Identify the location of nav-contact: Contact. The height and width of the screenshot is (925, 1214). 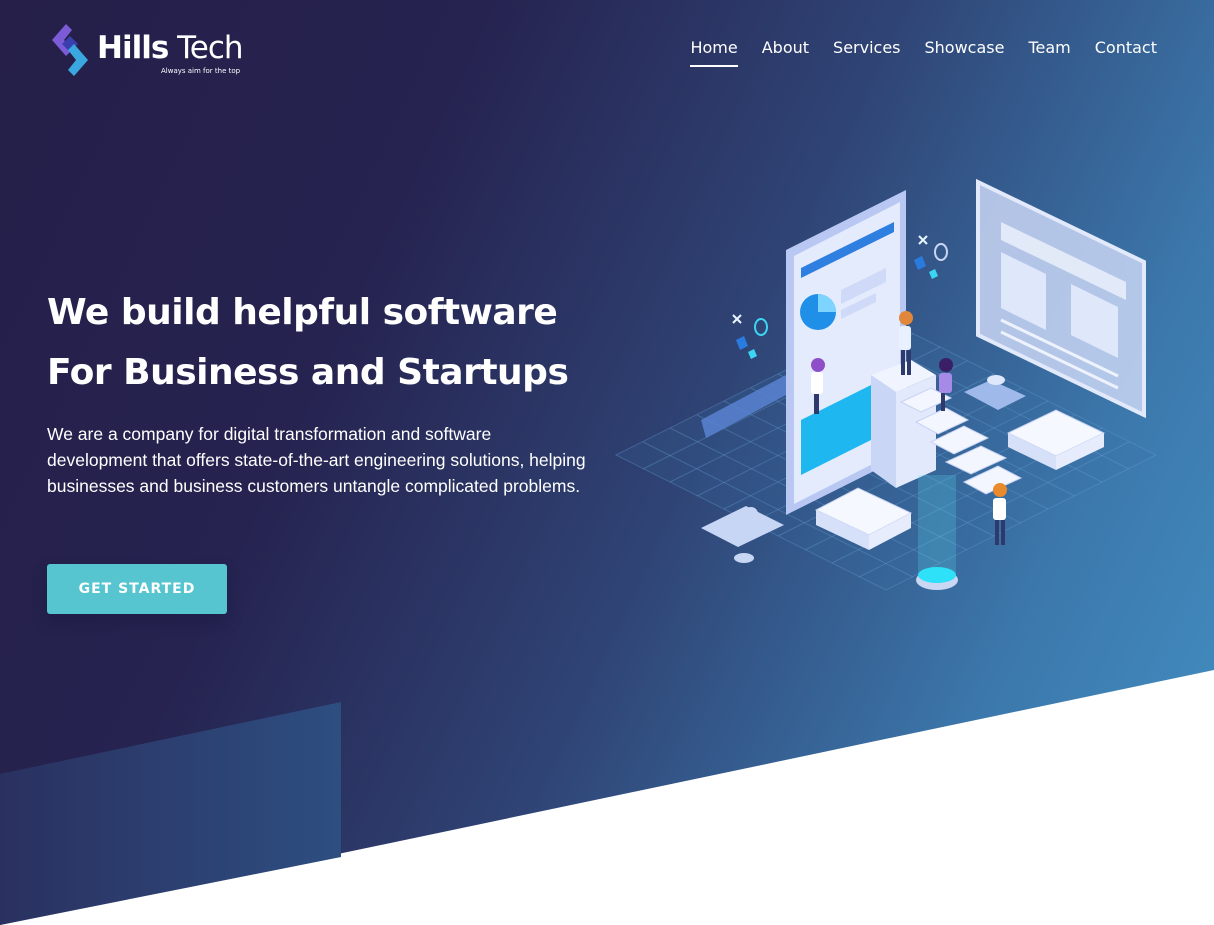
(1126, 52).